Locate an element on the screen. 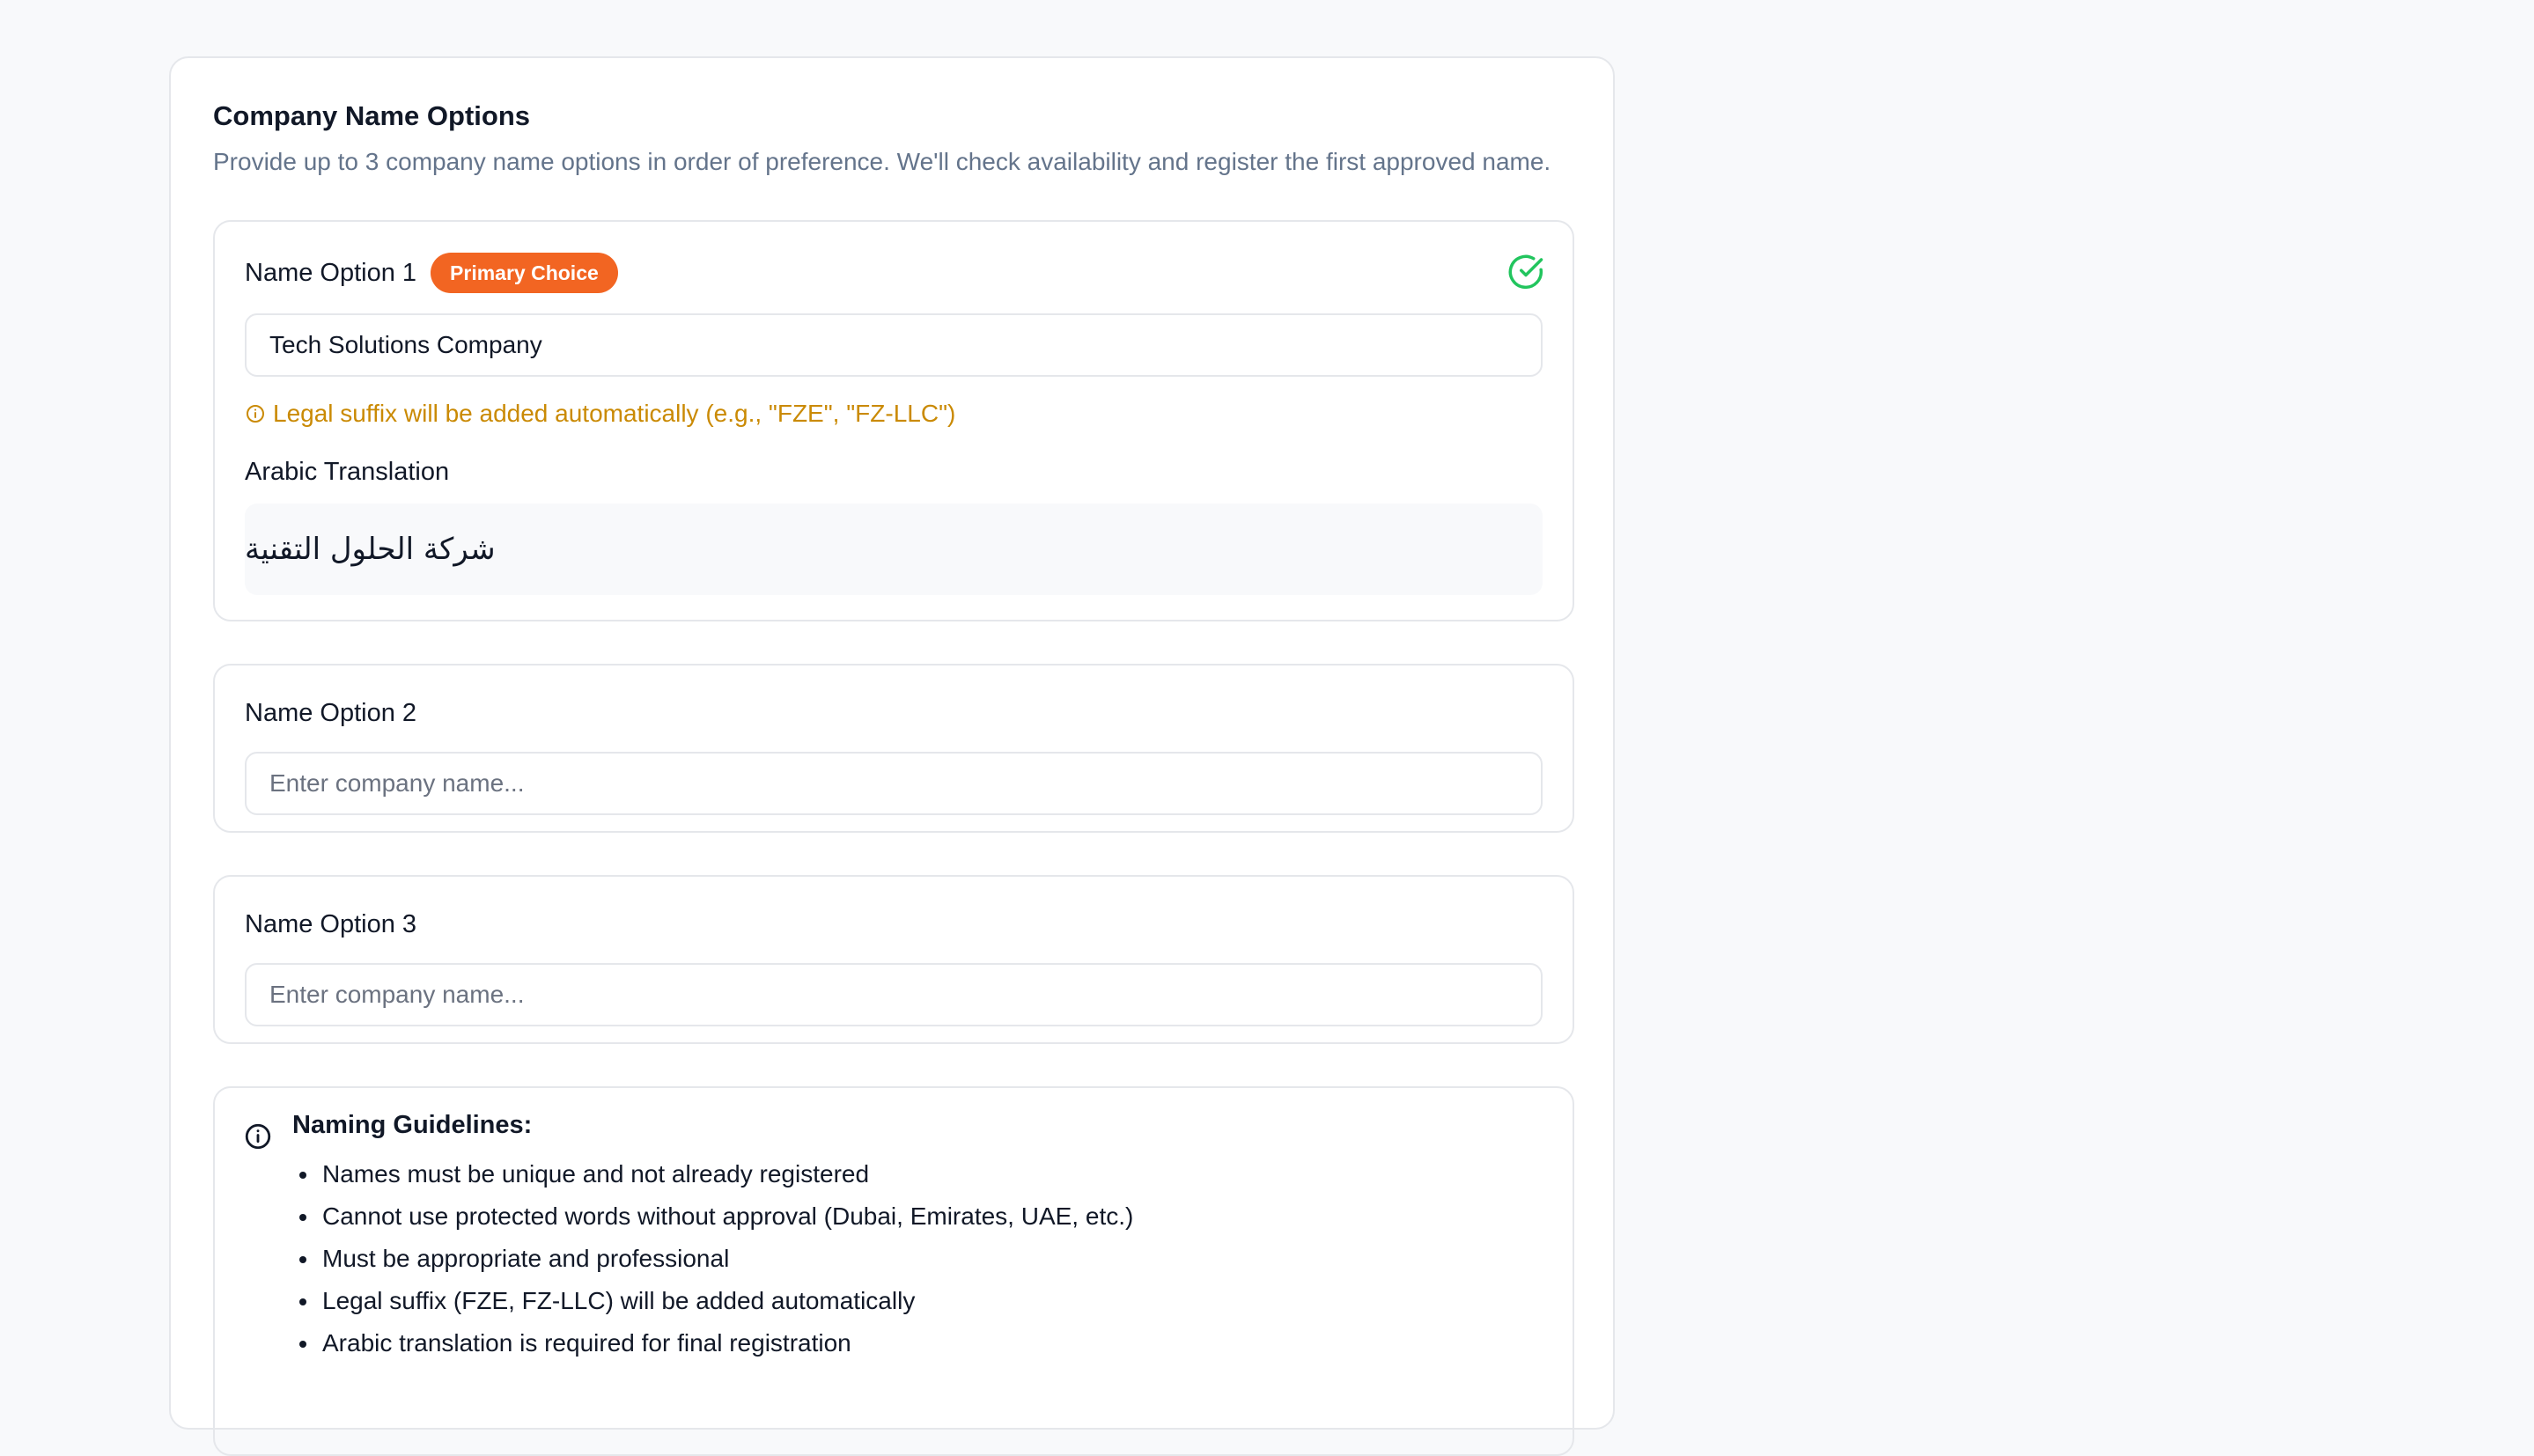  name-option-2-input is located at coordinates (894, 784).